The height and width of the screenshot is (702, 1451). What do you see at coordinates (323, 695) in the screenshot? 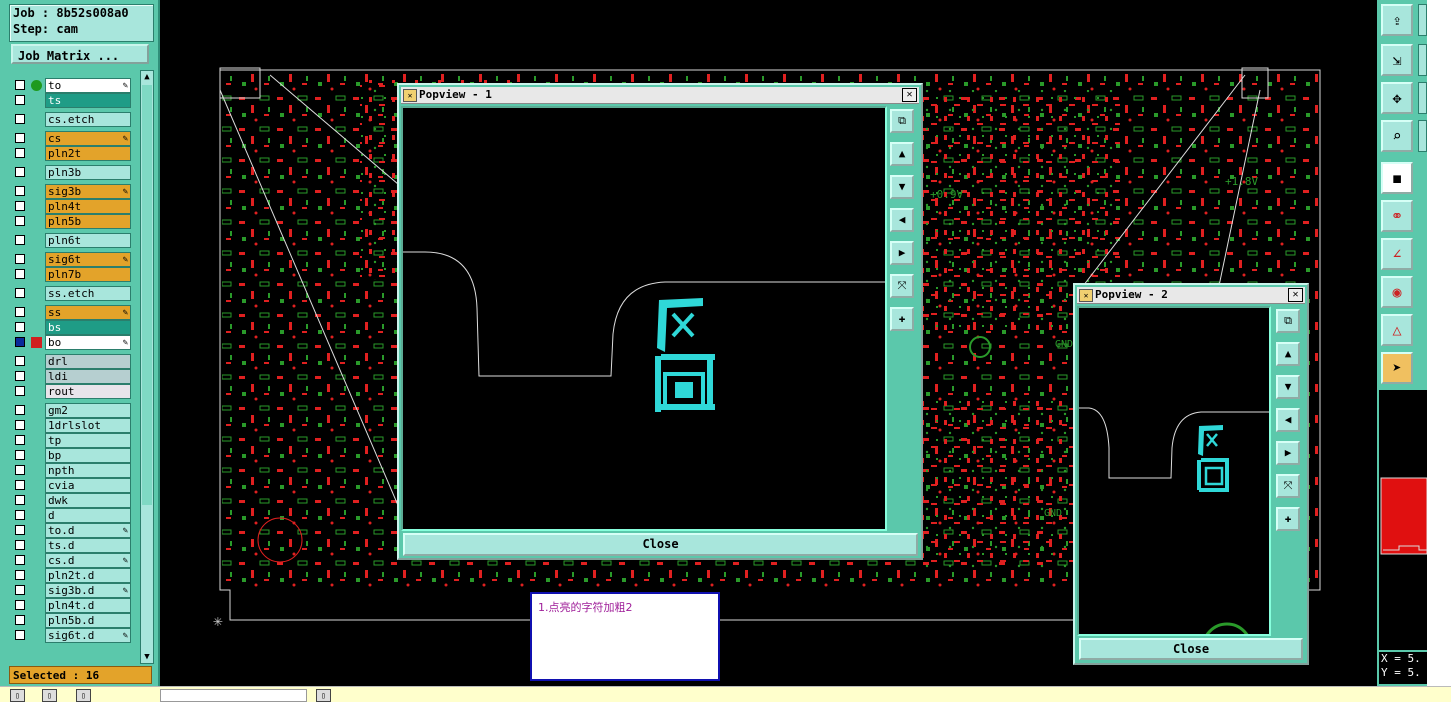
I see `status-button-4: ▯` at bounding box center [323, 695].